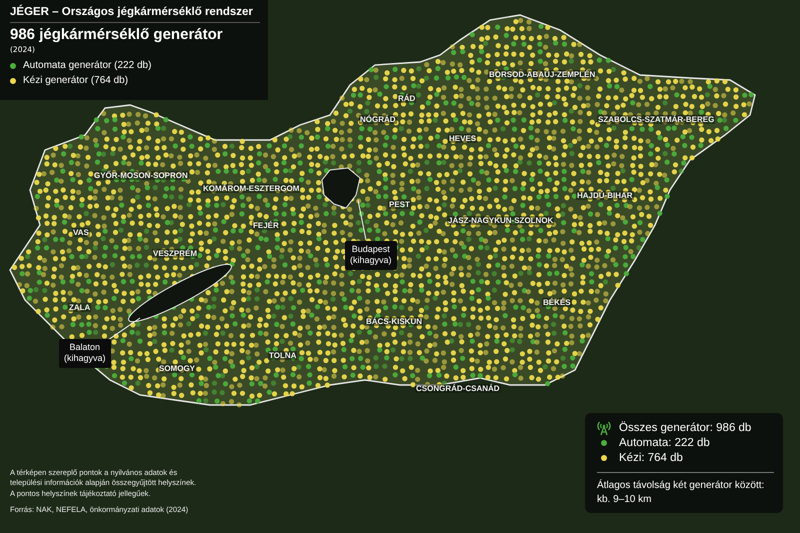  I want to click on map-title: JÉGER – Országos jégkármérséklő rendszer, so click(135, 14).